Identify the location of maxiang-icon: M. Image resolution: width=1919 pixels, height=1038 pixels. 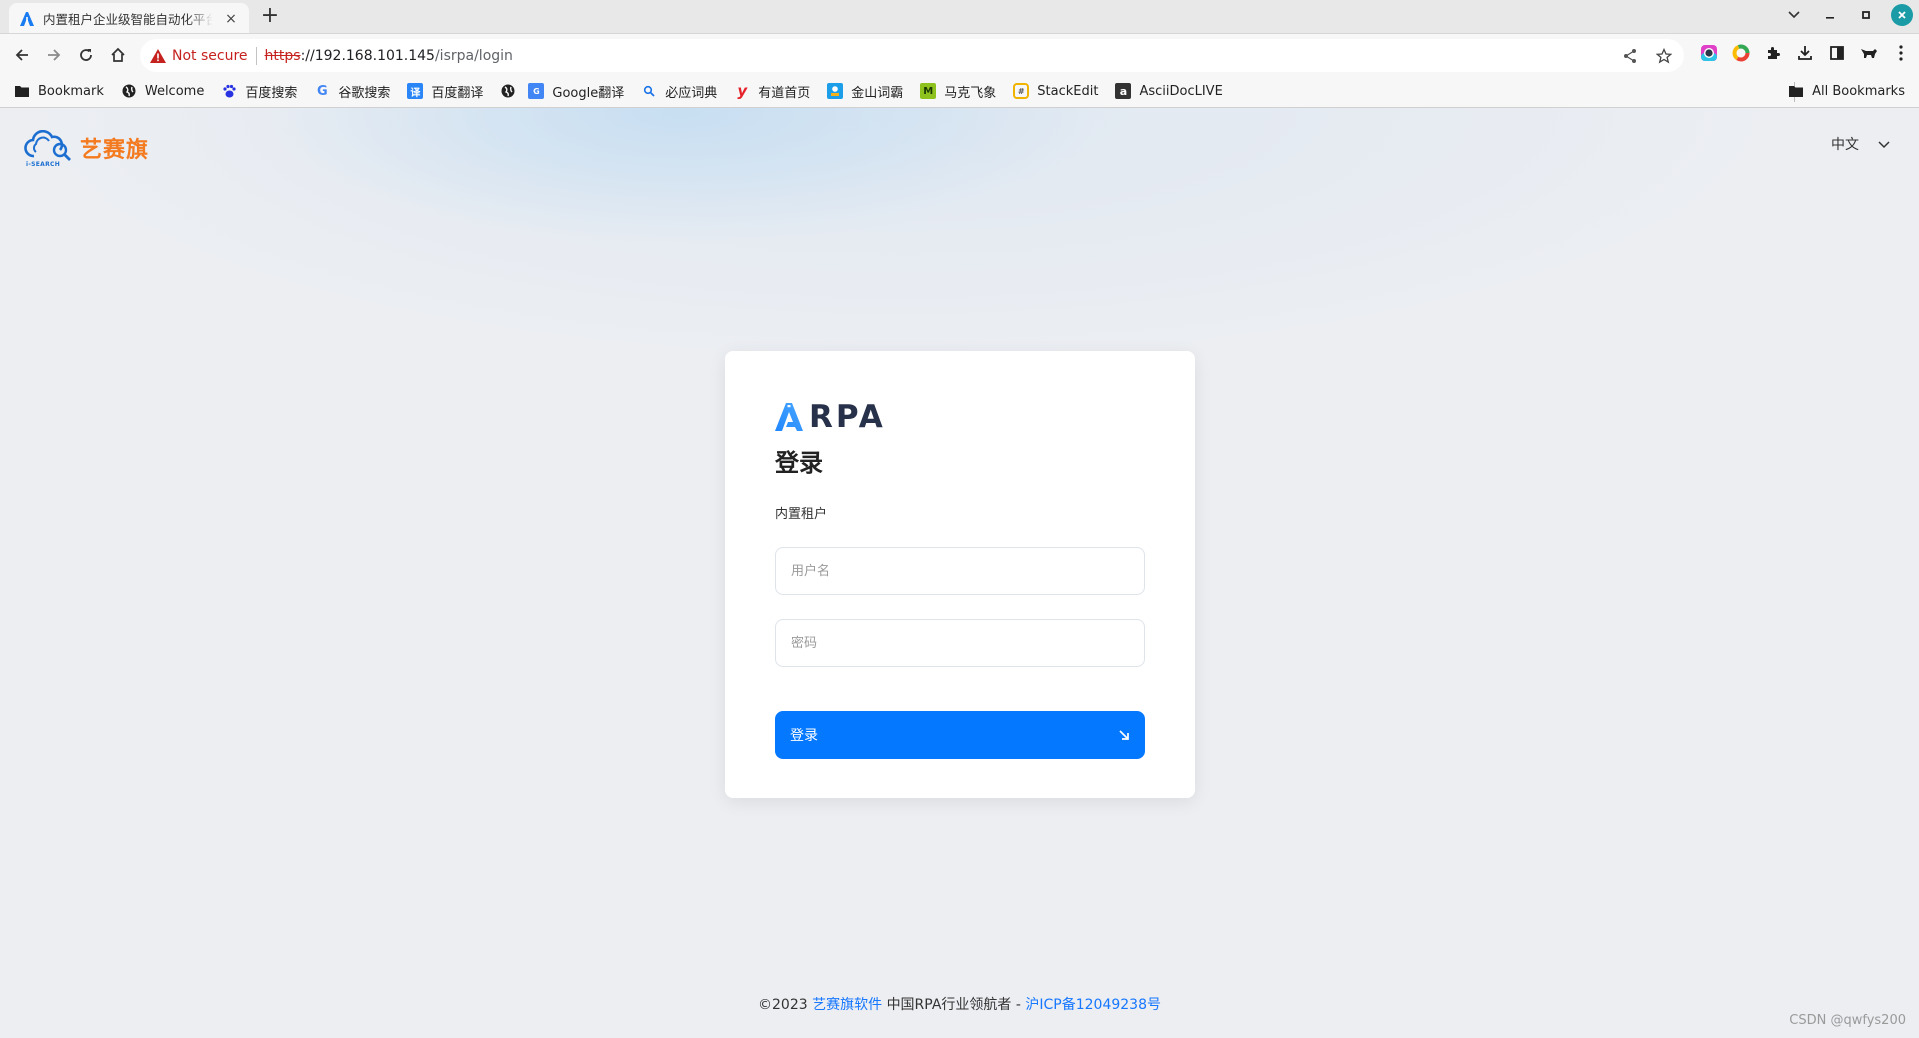
(928, 91).